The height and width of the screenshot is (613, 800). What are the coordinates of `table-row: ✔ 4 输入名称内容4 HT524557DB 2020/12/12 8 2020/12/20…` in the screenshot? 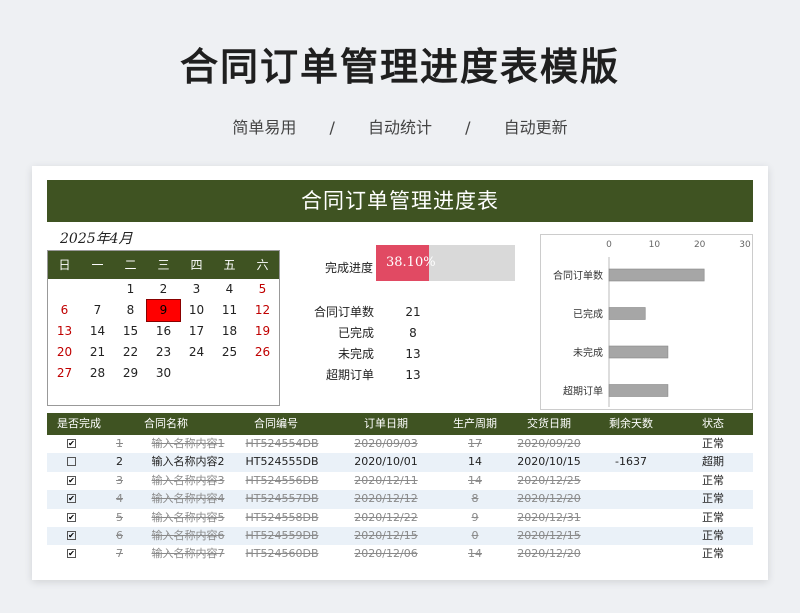 It's located at (400, 499).